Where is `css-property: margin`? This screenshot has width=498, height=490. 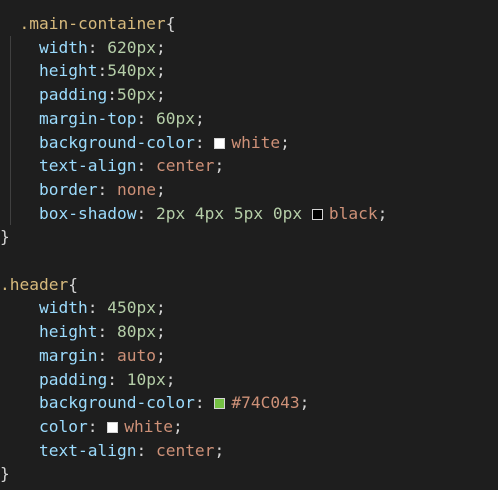 css-property: margin is located at coordinates (49, 355).